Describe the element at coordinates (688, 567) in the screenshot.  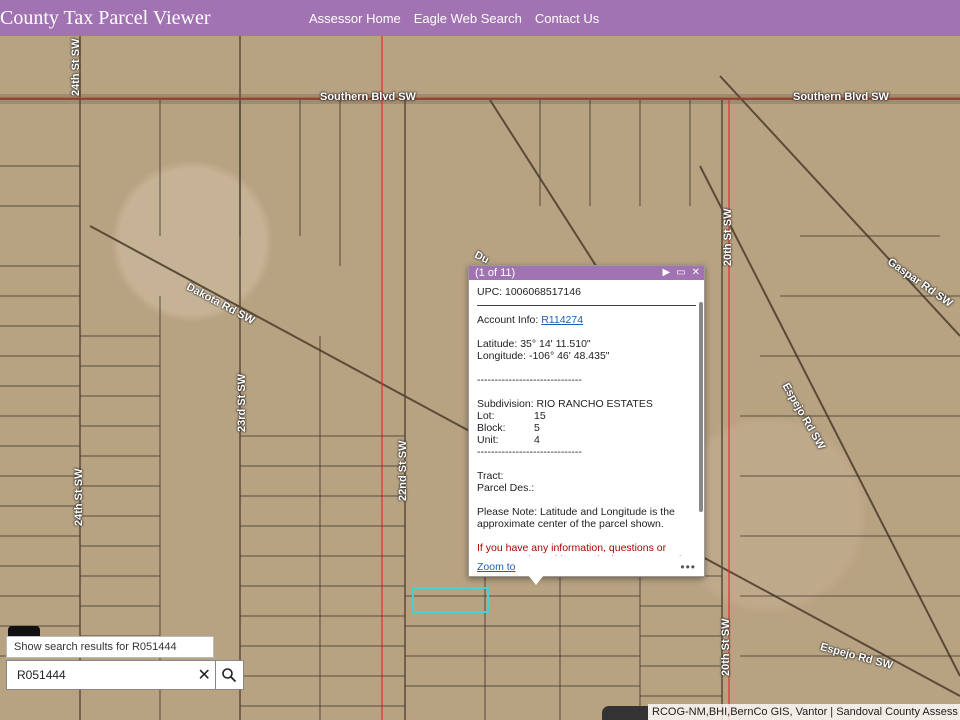
I see `more-actions-icon: •••` at that location.